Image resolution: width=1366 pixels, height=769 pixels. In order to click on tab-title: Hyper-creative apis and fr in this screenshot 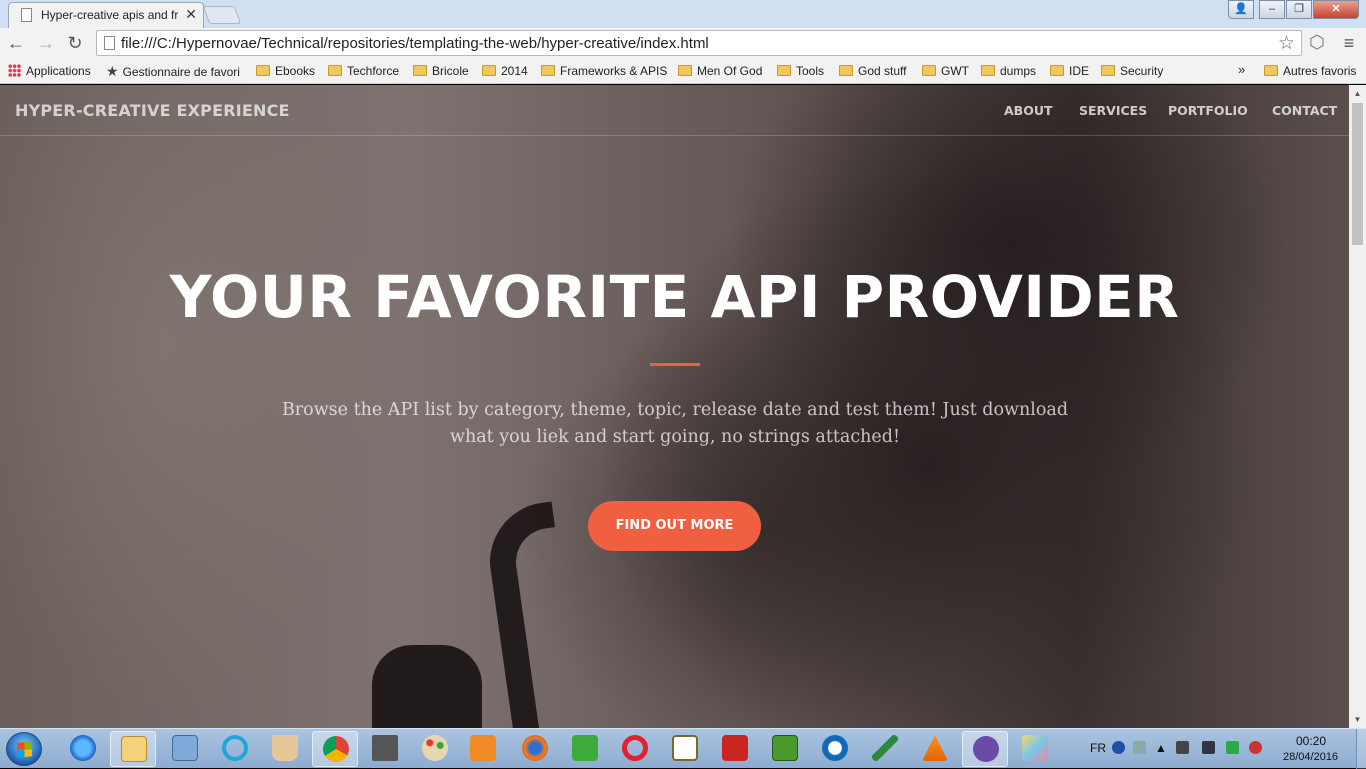, I will do `click(110, 15)`.